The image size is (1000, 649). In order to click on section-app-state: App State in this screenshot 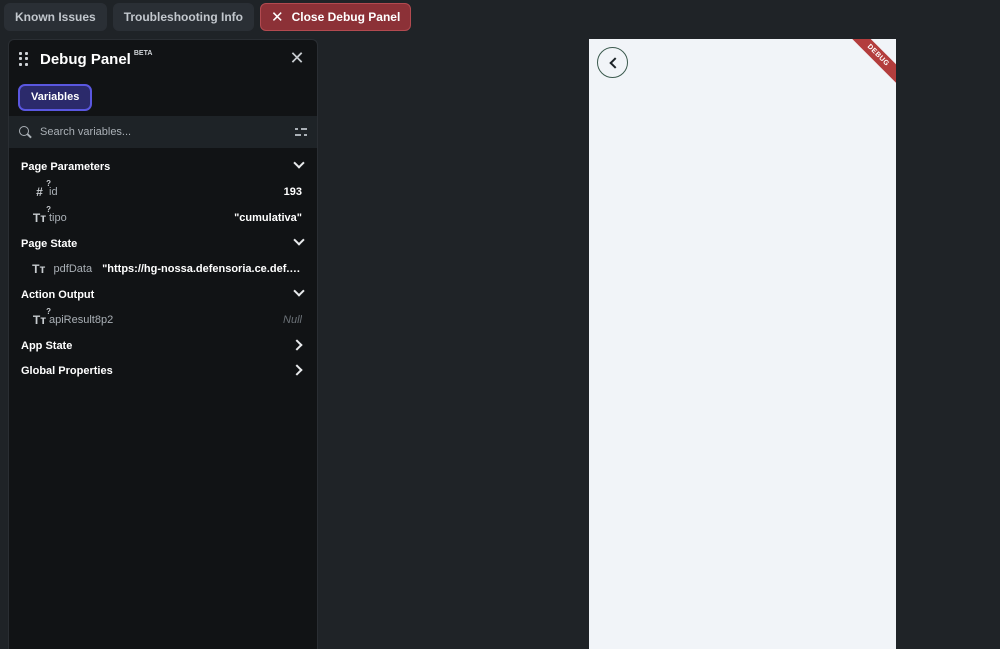, I will do `click(163, 345)`.